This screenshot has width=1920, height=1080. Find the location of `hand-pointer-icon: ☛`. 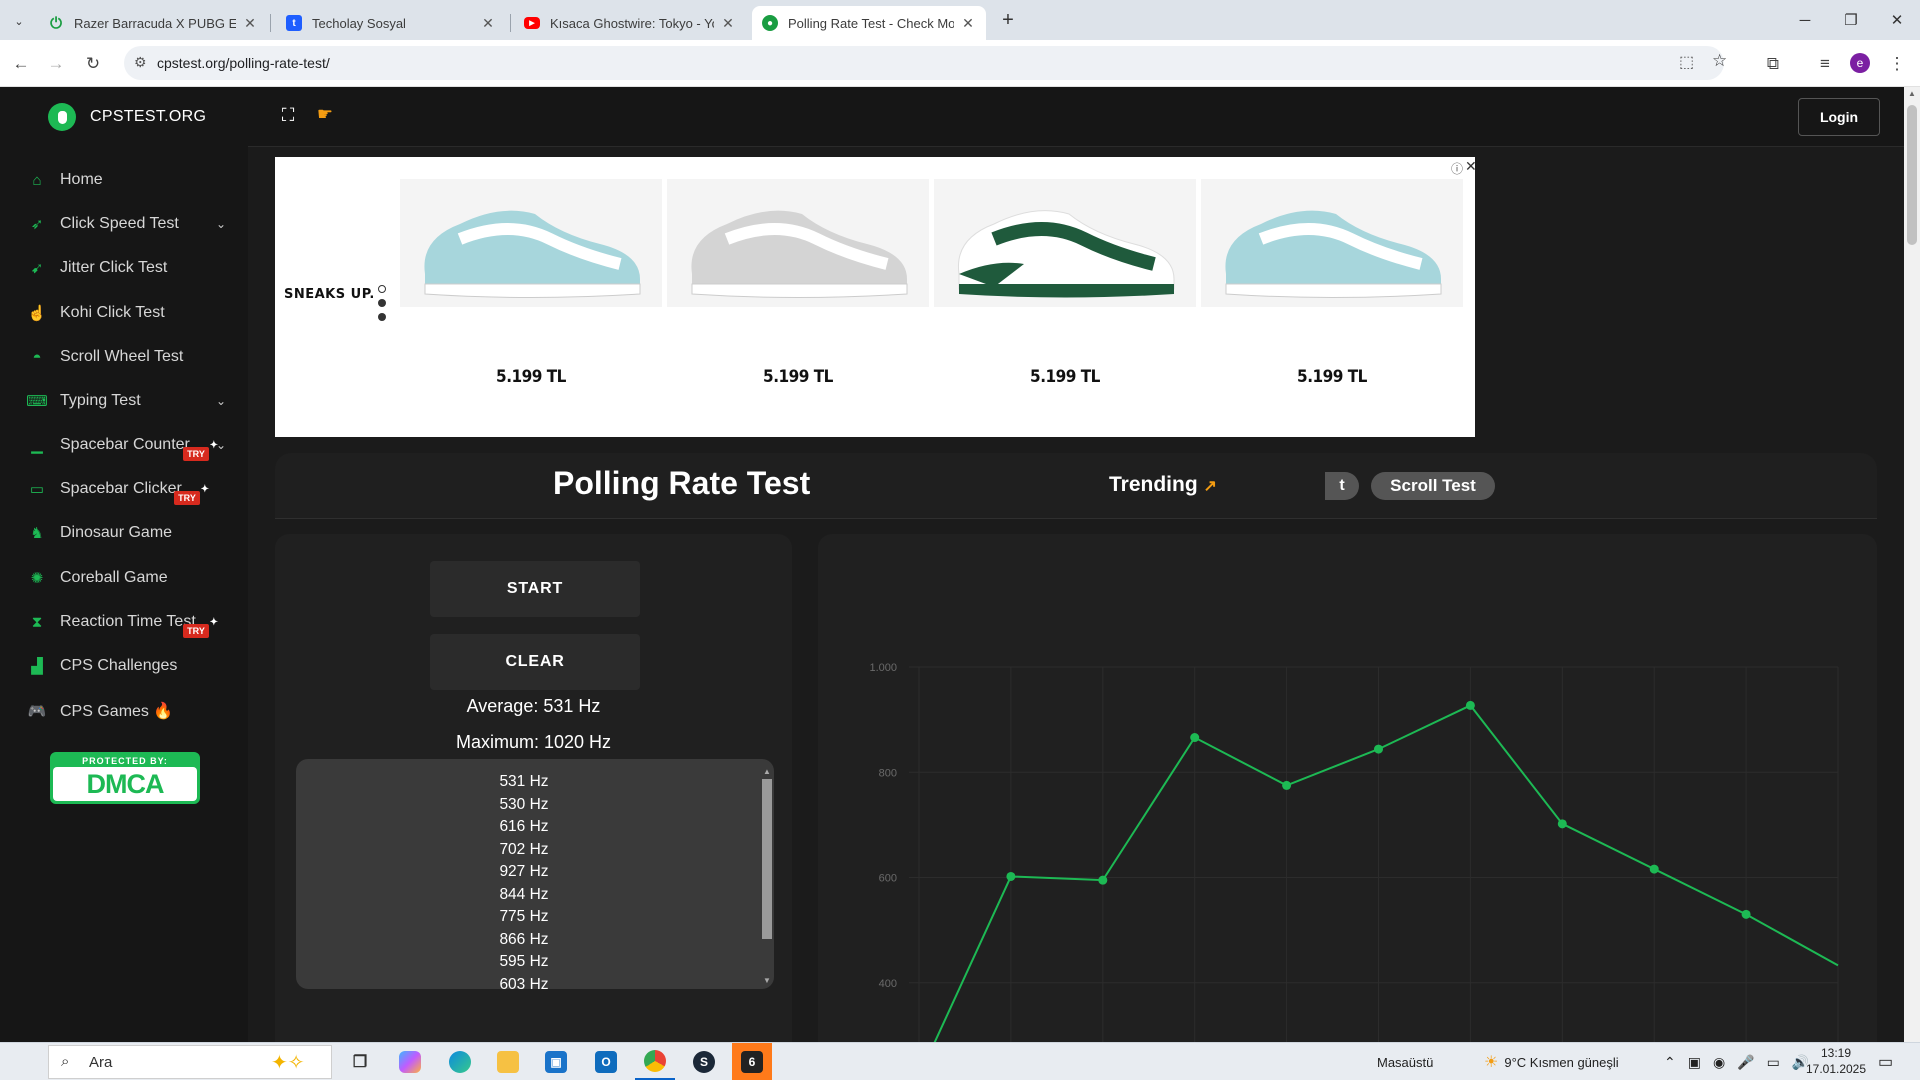

hand-pointer-icon: ☛ is located at coordinates (325, 114).